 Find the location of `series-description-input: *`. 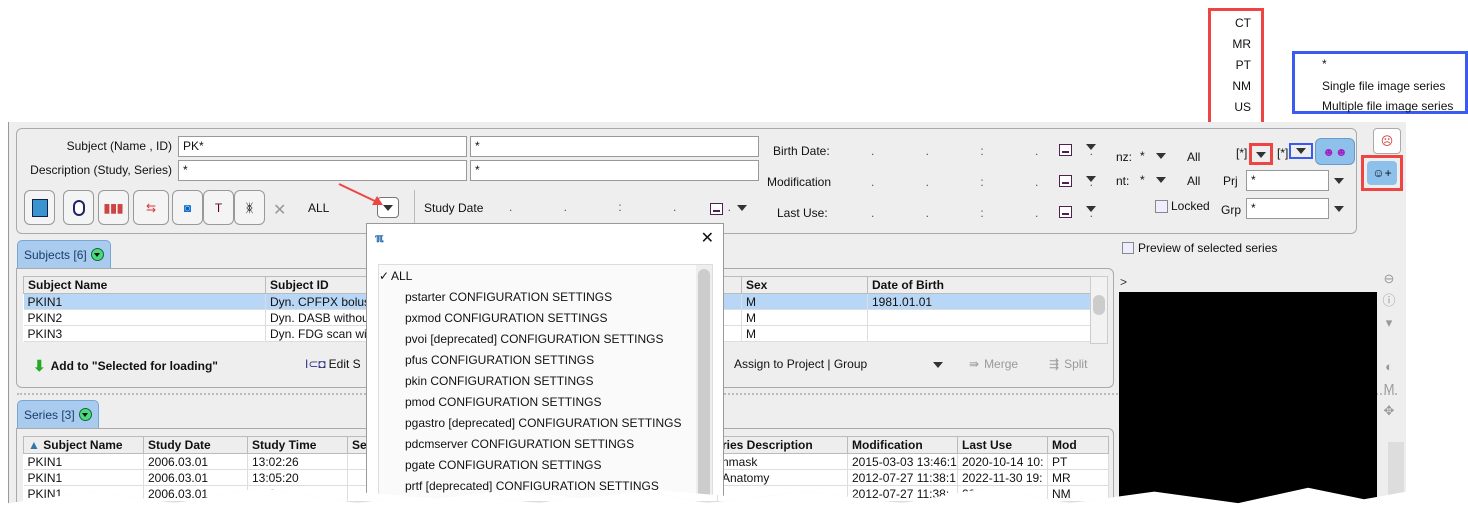

series-description-input: * is located at coordinates (614, 170).